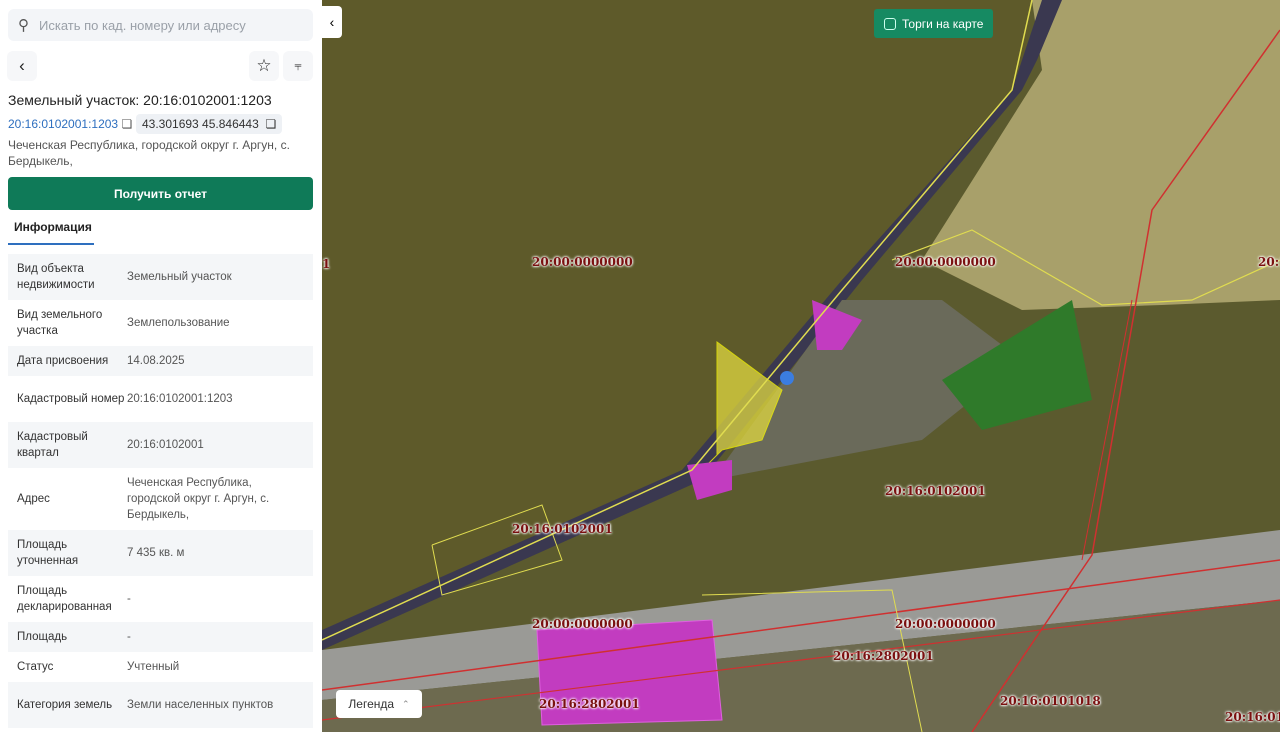  Describe the element at coordinates (179, 277) in the screenshot. I see `info-value: Земельный участок` at that location.